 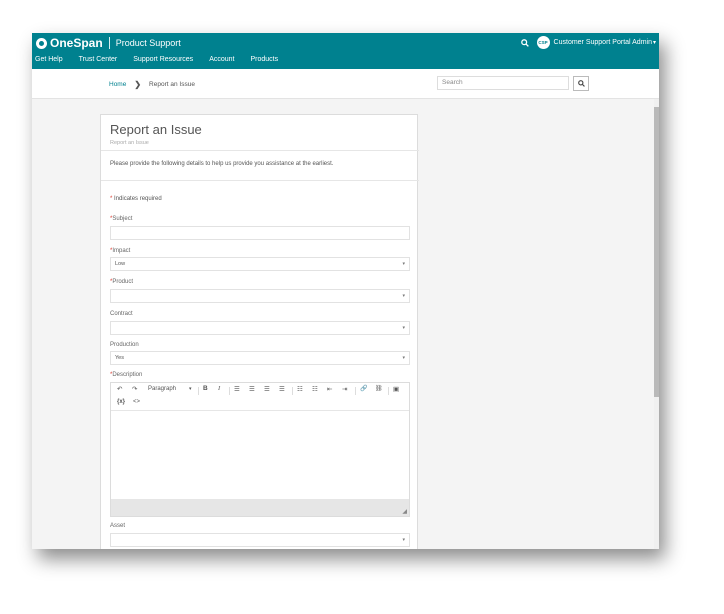 I want to click on numbered-list-icon: ☷, so click(x=315, y=389).